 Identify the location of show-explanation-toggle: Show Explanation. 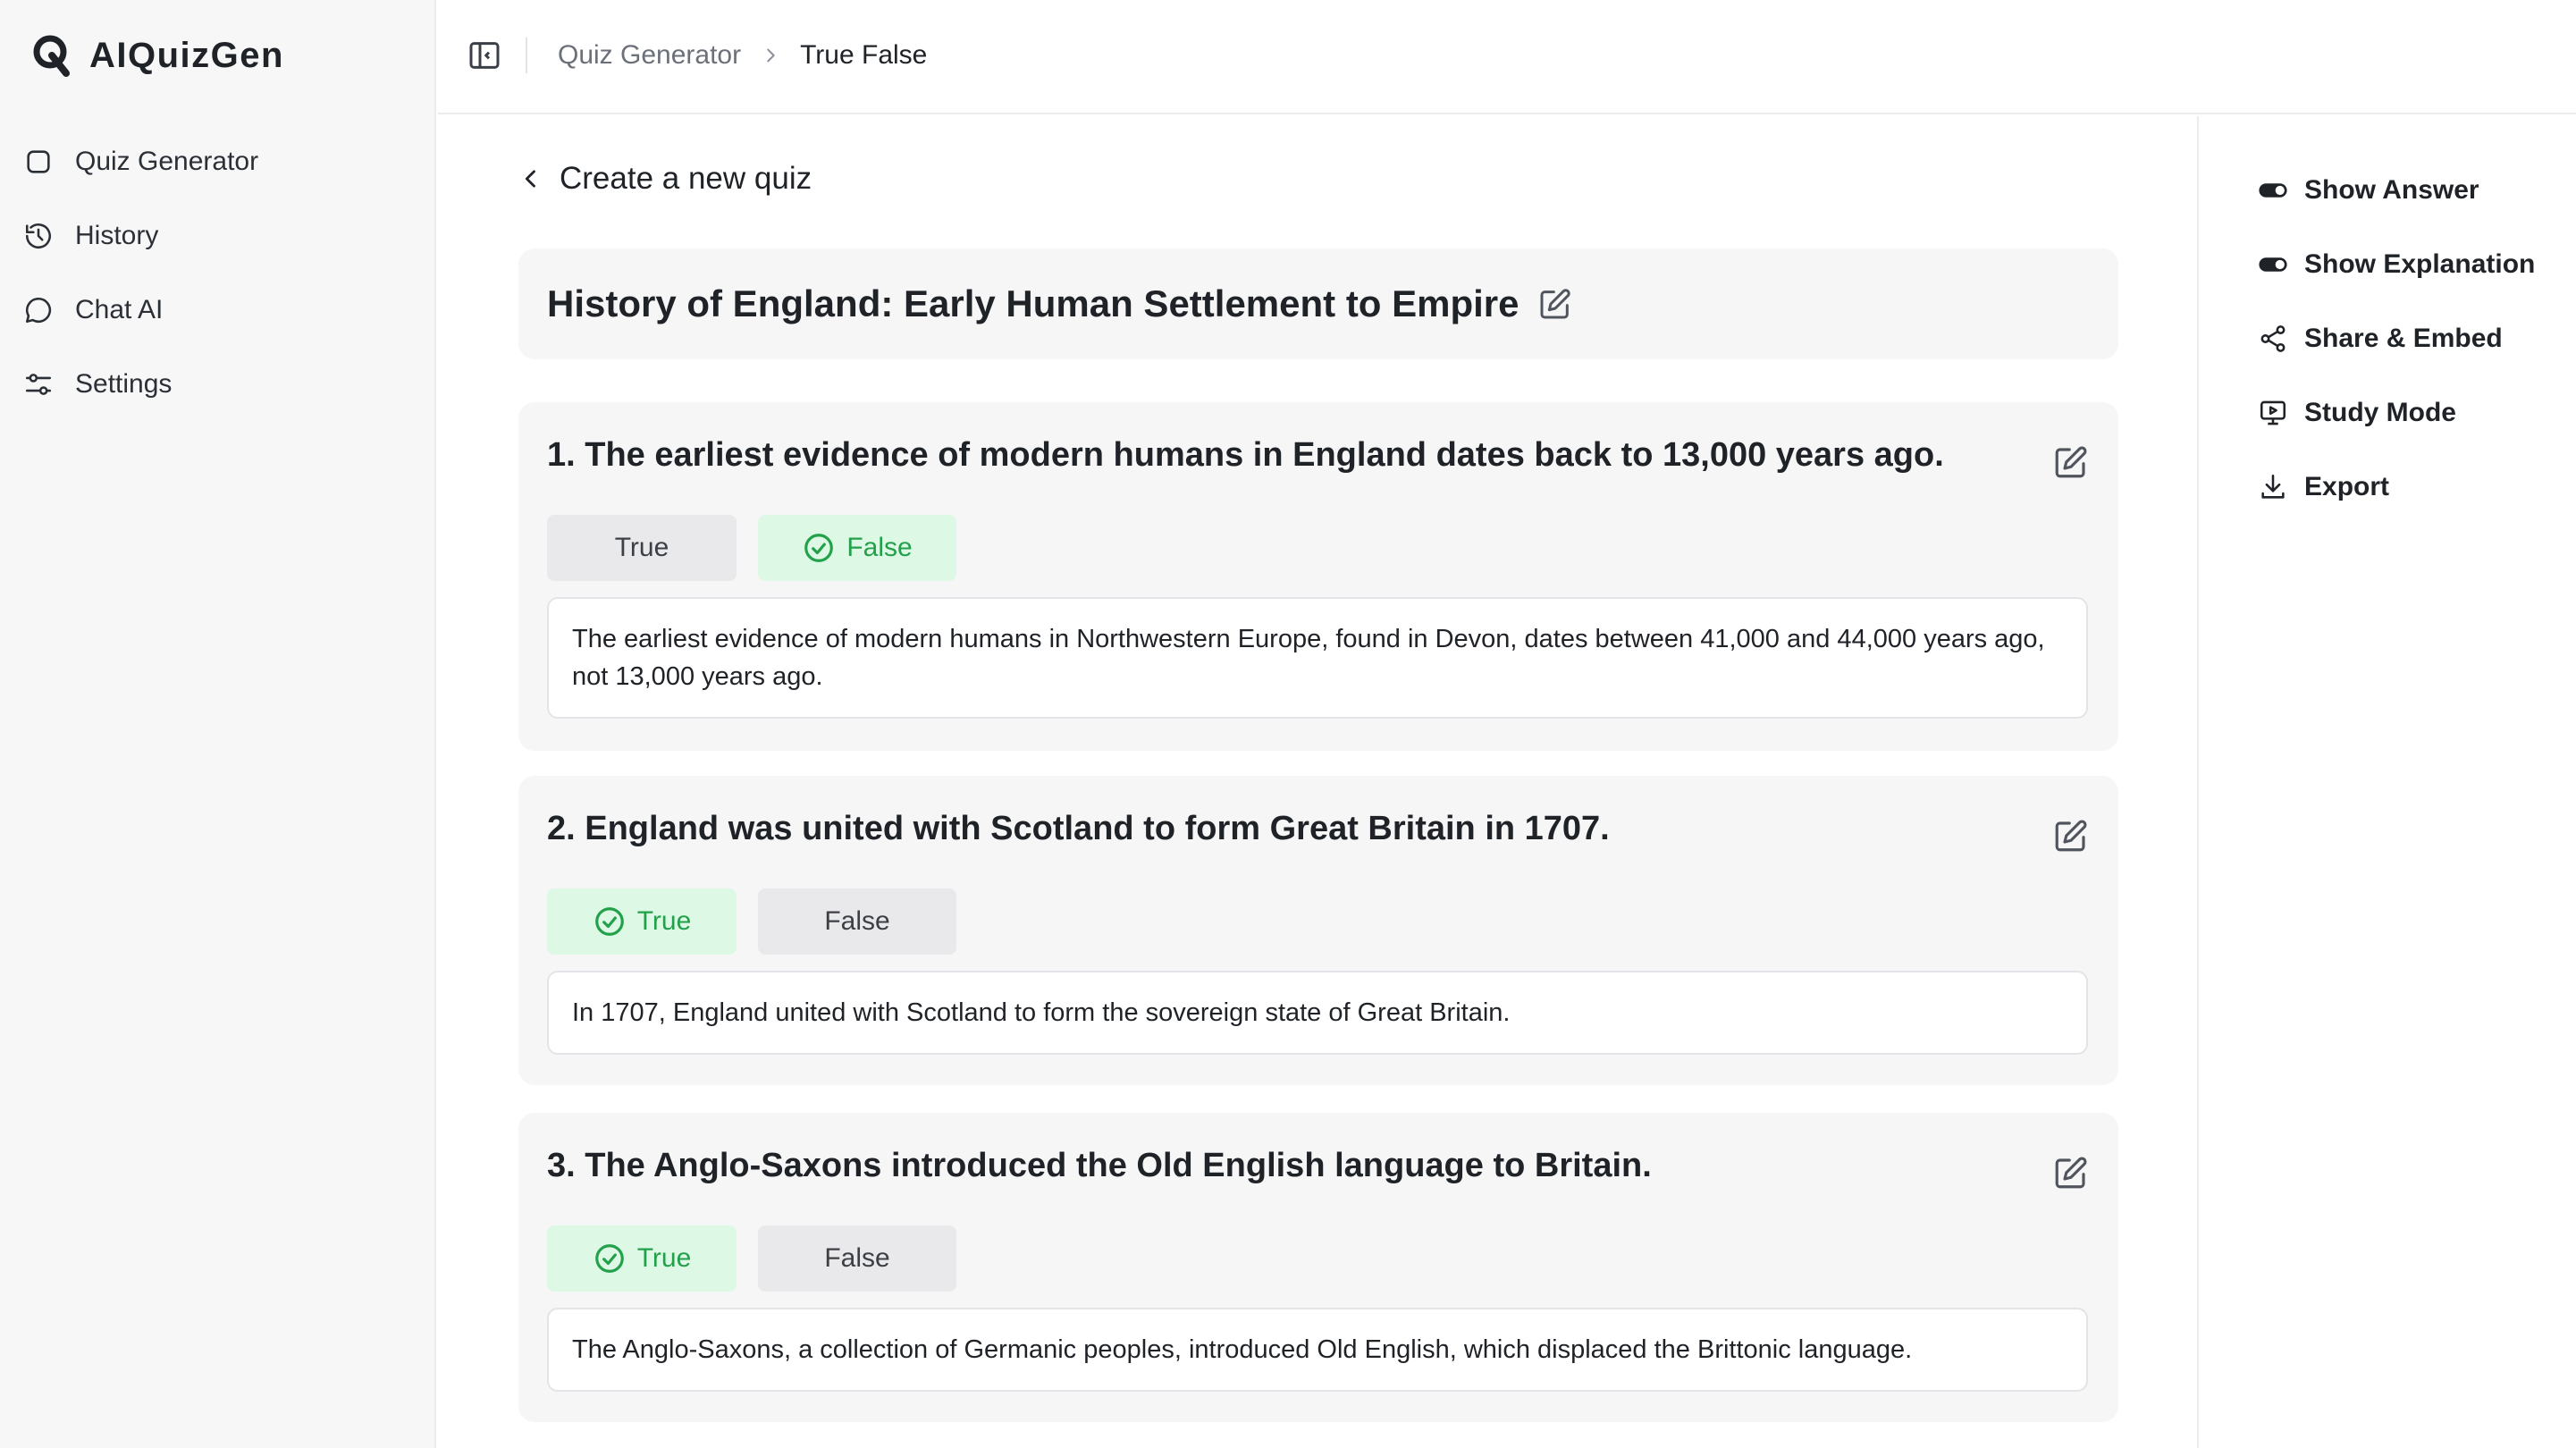
(2397, 264).